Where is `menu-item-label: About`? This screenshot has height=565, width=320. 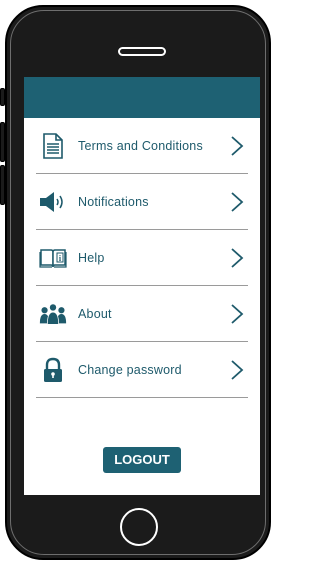
menu-item-label: About is located at coordinates (95, 313).